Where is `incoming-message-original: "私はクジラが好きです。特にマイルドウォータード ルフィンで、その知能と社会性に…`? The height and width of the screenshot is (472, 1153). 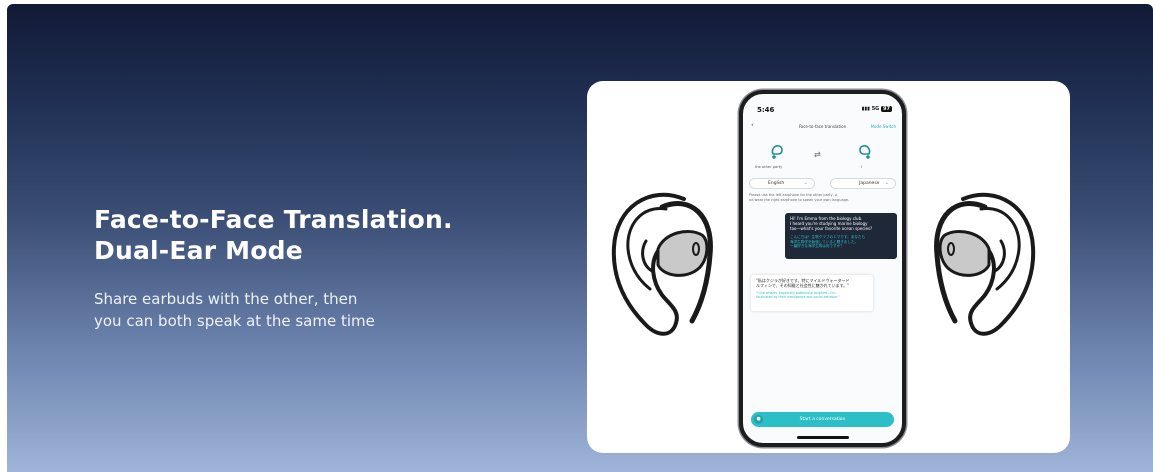
incoming-message-original: "私はクジラが好きです。特にマイルドウォータード ルフィンで、その知能と社会性に… is located at coordinates (812, 283).